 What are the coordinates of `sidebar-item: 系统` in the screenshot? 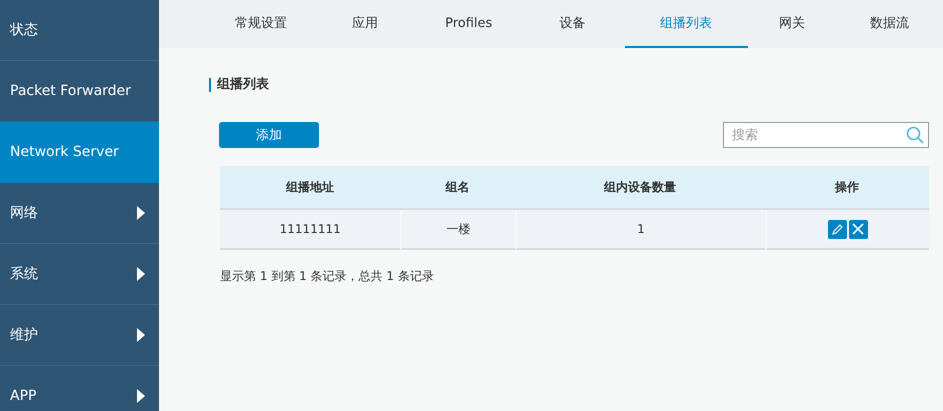 It's located at (79, 274).